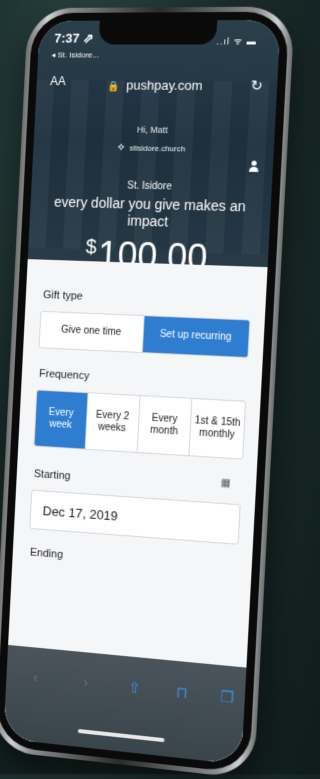 Image resolution: width=320 pixels, height=779 pixels. I want to click on reload-icon: ↻, so click(256, 85).